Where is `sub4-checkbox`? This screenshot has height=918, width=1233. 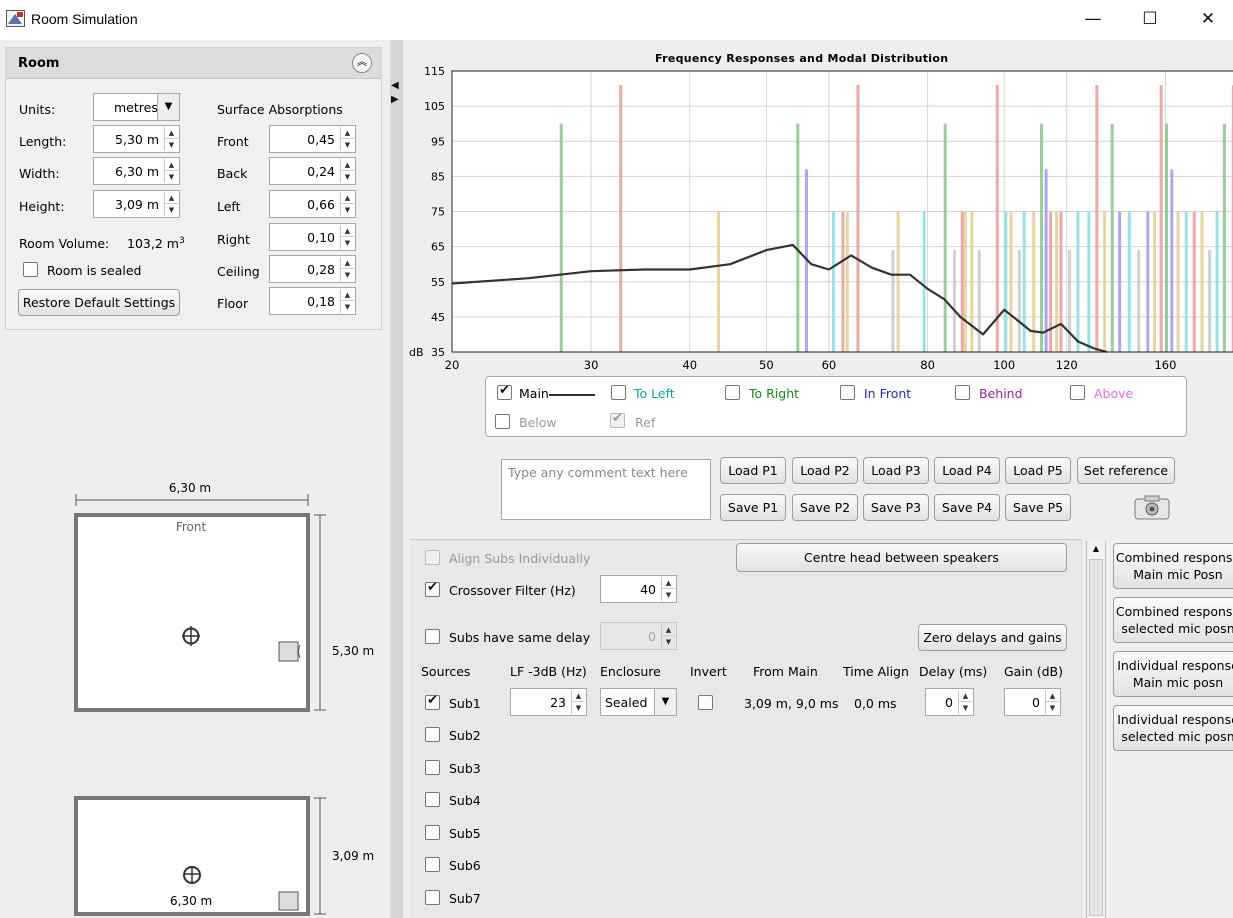 sub4-checkbox is located at coordinates (432, 799).